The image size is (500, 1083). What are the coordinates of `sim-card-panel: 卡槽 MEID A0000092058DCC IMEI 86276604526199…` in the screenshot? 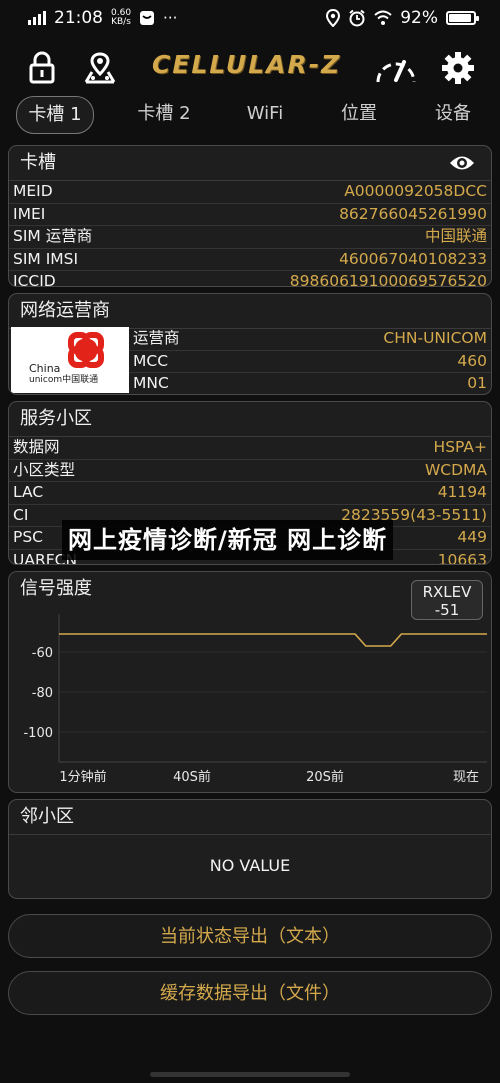 It's located at (250, 216).